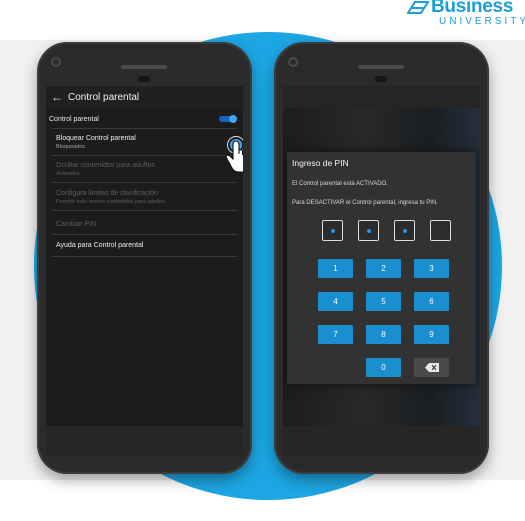 Image resolution: width=525 pixels, height=521 pixels. I want to click on key-3: 3, so click(431, 268).